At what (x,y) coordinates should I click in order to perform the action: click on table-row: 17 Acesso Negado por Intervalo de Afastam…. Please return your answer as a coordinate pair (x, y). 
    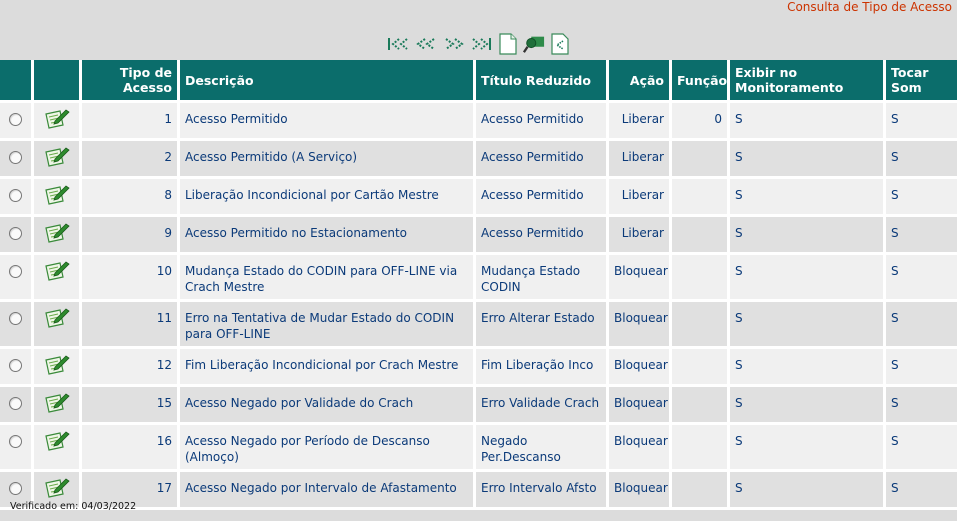
    Looking at the image, I should click on (478, 491).